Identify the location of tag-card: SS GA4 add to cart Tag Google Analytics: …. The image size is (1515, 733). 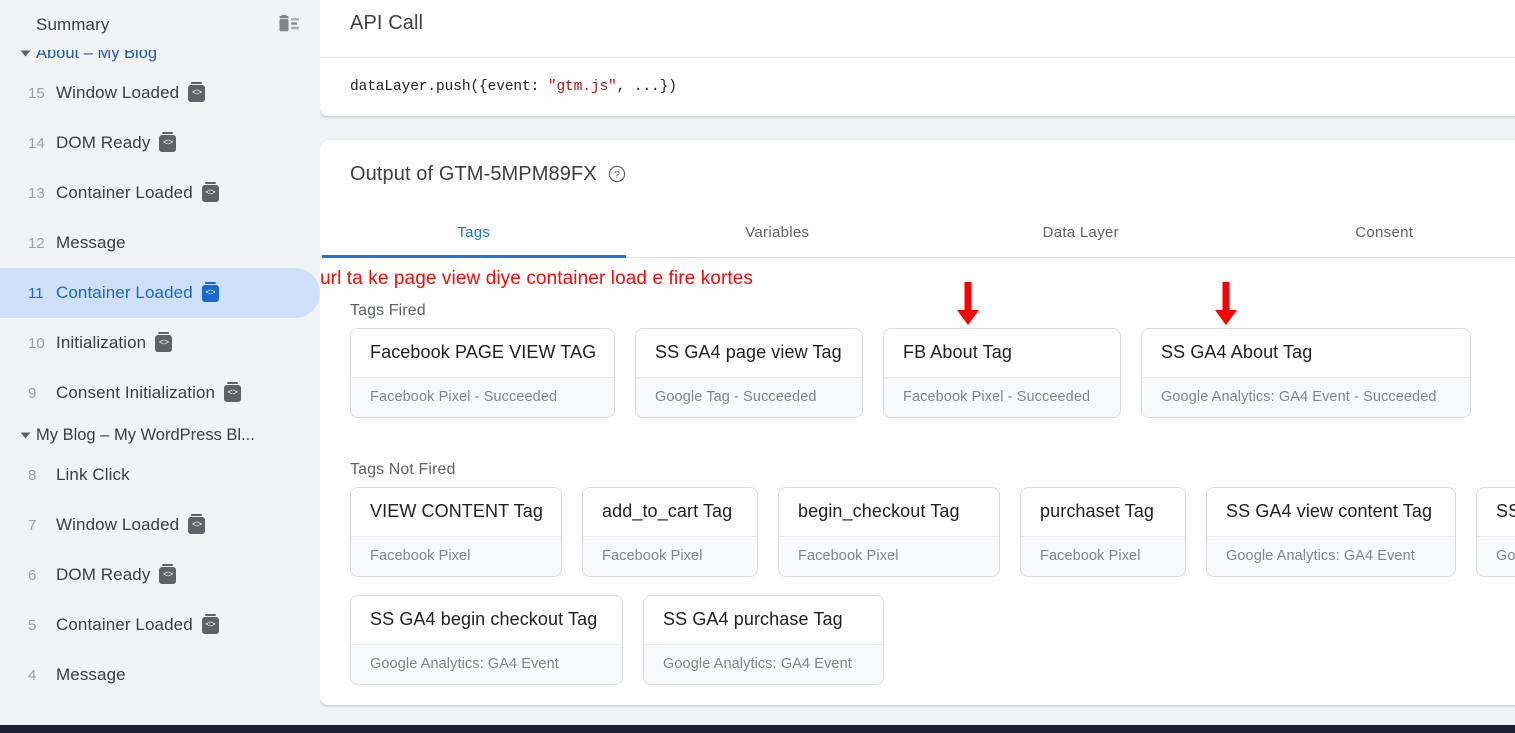
(1495, 532).